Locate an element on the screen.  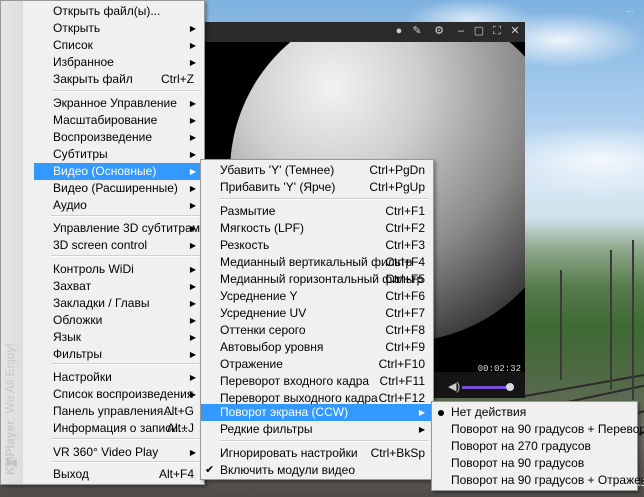
main_menu-item-label: Избранное is located at coordinates (83, 62).